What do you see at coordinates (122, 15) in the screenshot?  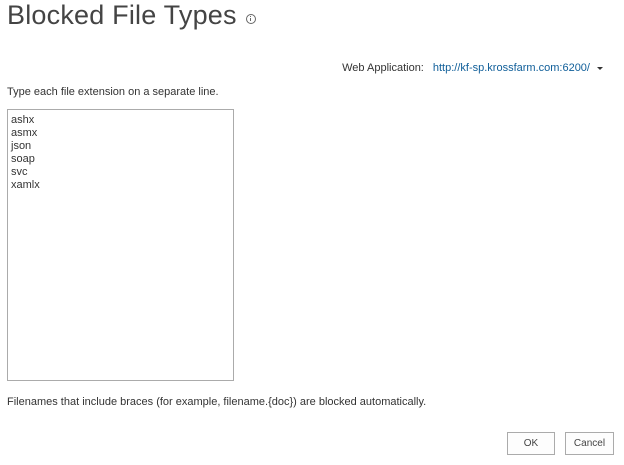 I see `page-title-text: Blocked File Types` at bounding box center [122, 15].